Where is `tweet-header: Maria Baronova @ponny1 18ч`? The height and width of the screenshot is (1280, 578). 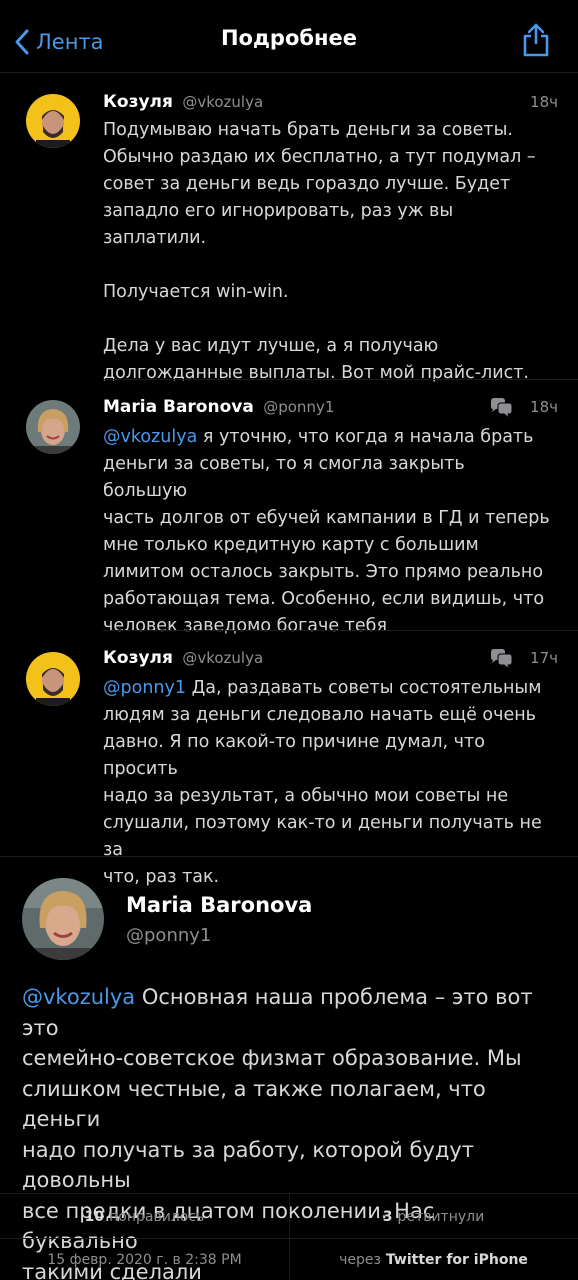 tweet-header: Maria Baronova @ponny1 18ч is located at coordinates (330, 410).